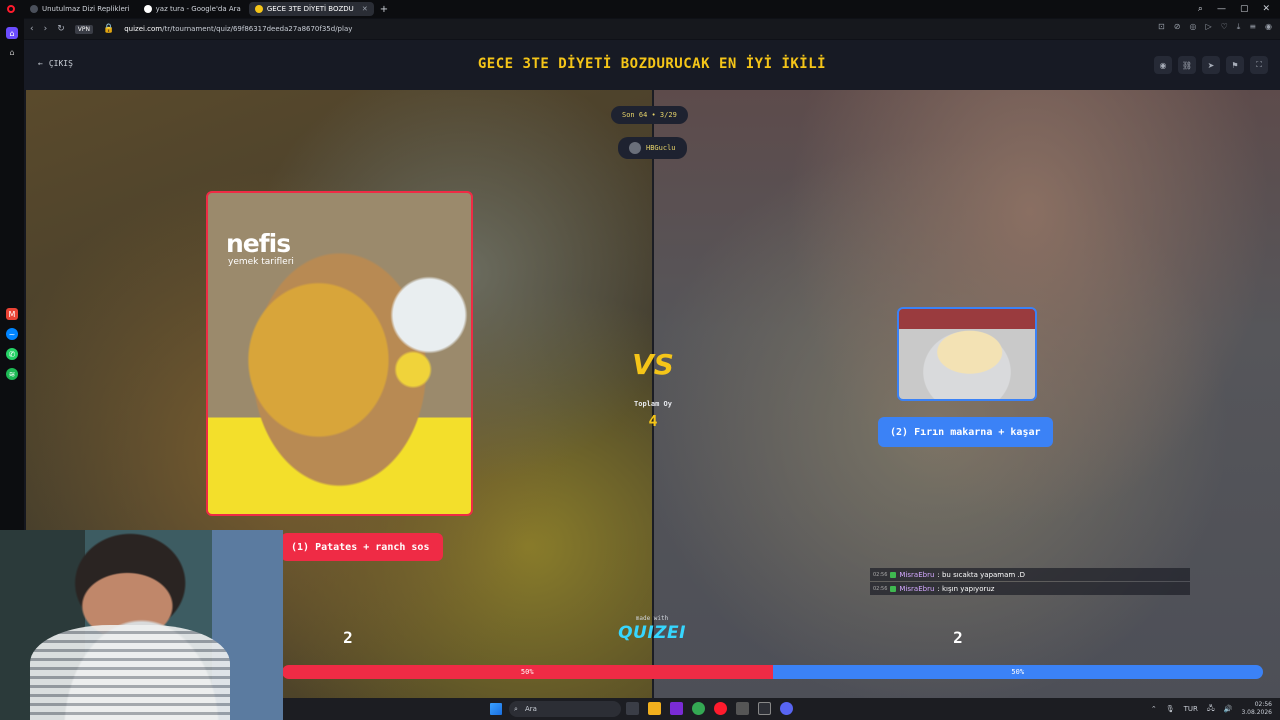 Image resolution: width=1280 pixels, height=720 pixels. I want to click on opera-logo-icon, so click(11, 9).